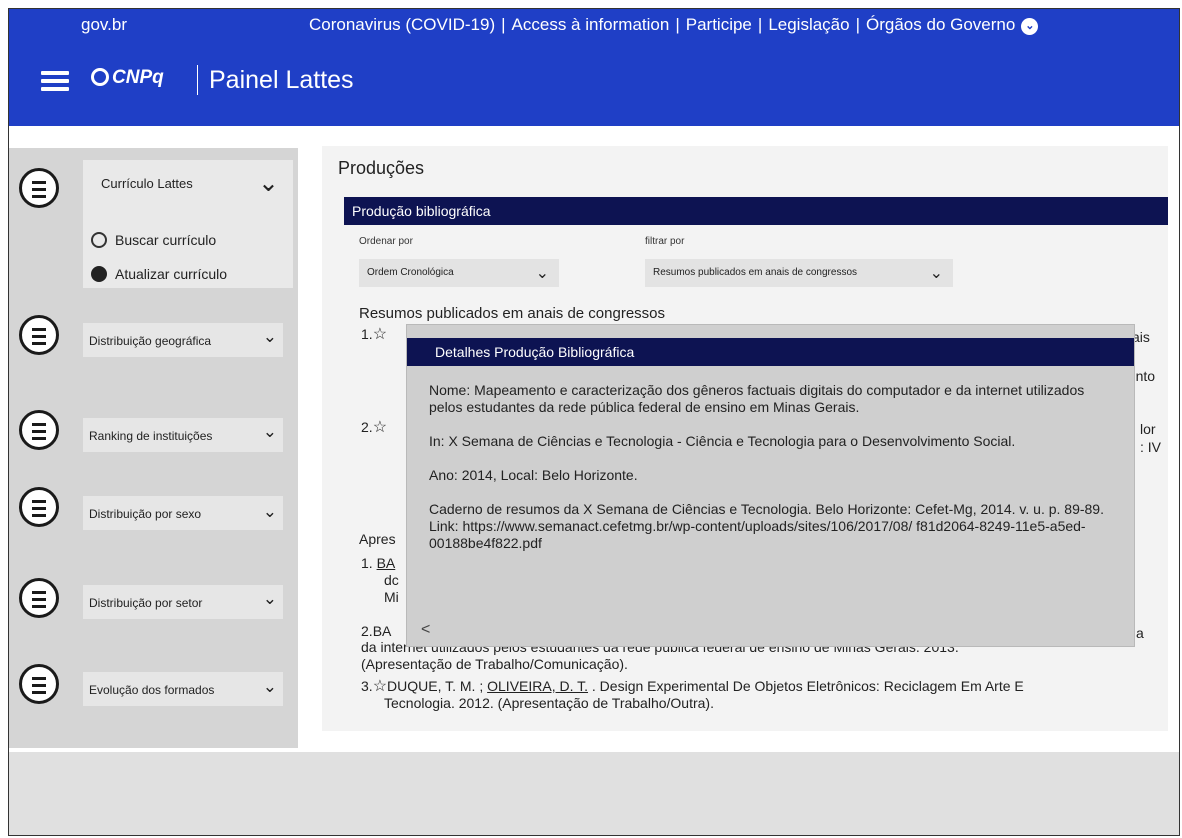 Image resolution: width=1182 pixels, height=838 pixels. Describe the element at coordinates (1151, 447) in the screenshot. I see `list-item-fragment: : IV` at that location.